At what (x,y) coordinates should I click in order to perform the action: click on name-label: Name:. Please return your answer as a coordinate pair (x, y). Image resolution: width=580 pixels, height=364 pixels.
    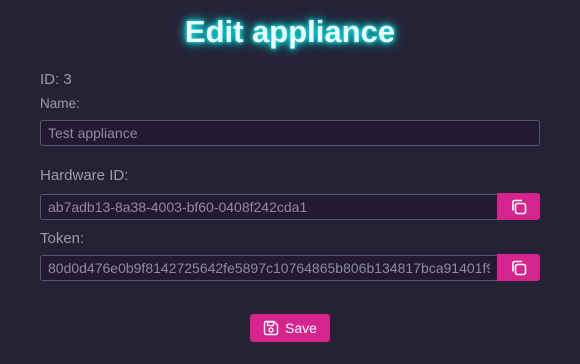
    Looking at the image, I should click on (60, 103).